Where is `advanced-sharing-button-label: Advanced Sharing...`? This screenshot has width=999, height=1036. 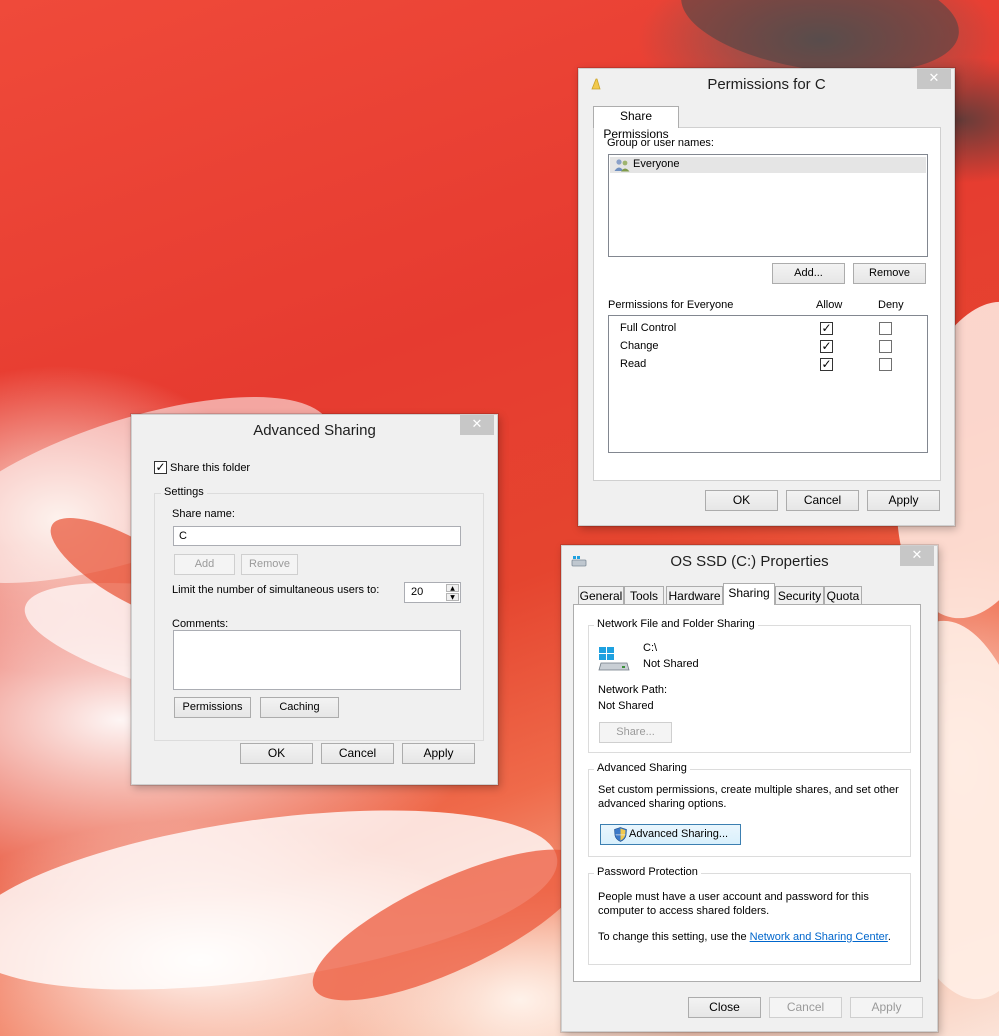
advanced-sharing-button-label: Advanced Sharing... is located at coordinates (679, 834).